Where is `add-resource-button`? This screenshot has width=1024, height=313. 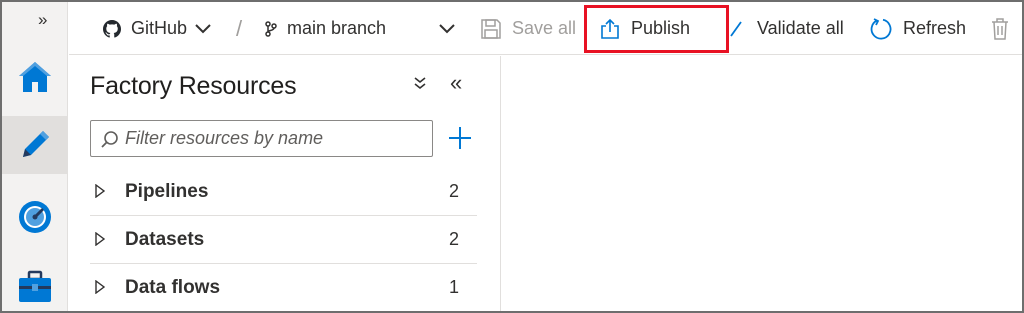
add-resource-button is located at coordinates (460, 138).